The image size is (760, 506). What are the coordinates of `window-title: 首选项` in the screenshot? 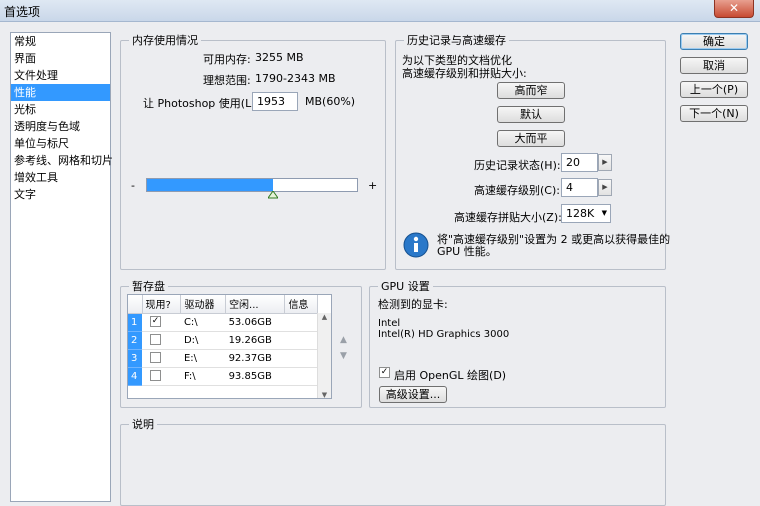 It's located at (22, 12).